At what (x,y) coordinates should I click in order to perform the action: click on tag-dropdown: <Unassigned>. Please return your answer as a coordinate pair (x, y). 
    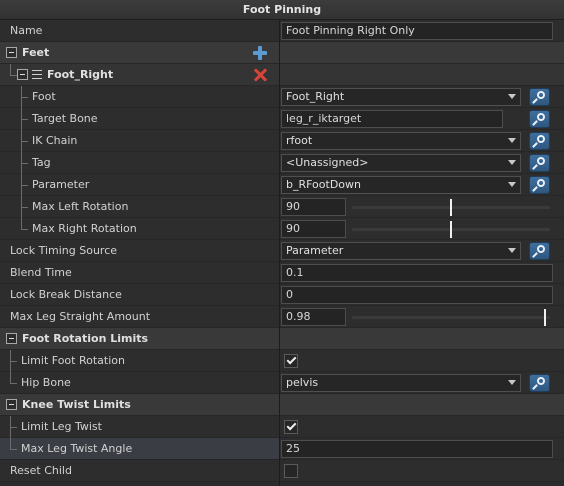
    Looking at the image, I should click on (401, 163).